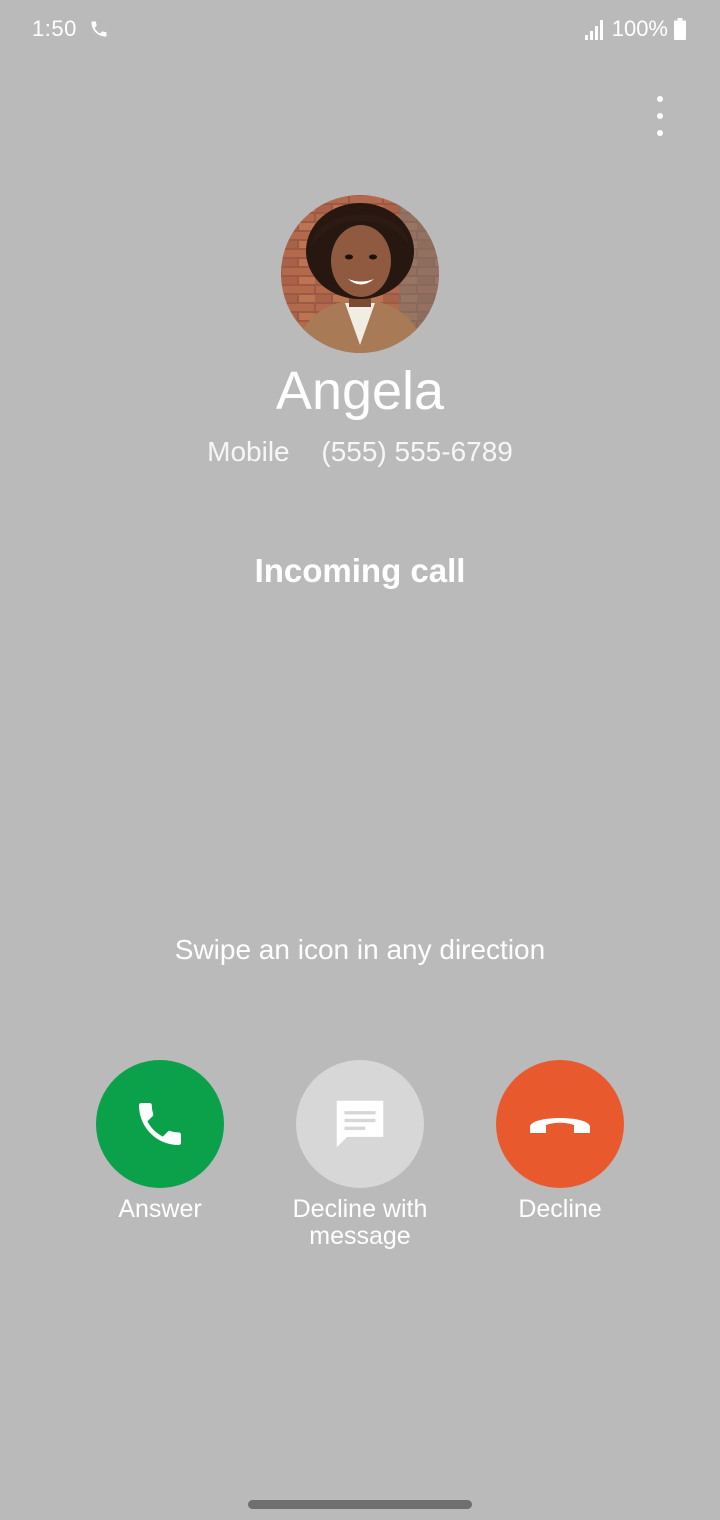 The width and height of the screenshot is (720, 1520). I want to click on answer-label: Answer, so click(160, 1209).